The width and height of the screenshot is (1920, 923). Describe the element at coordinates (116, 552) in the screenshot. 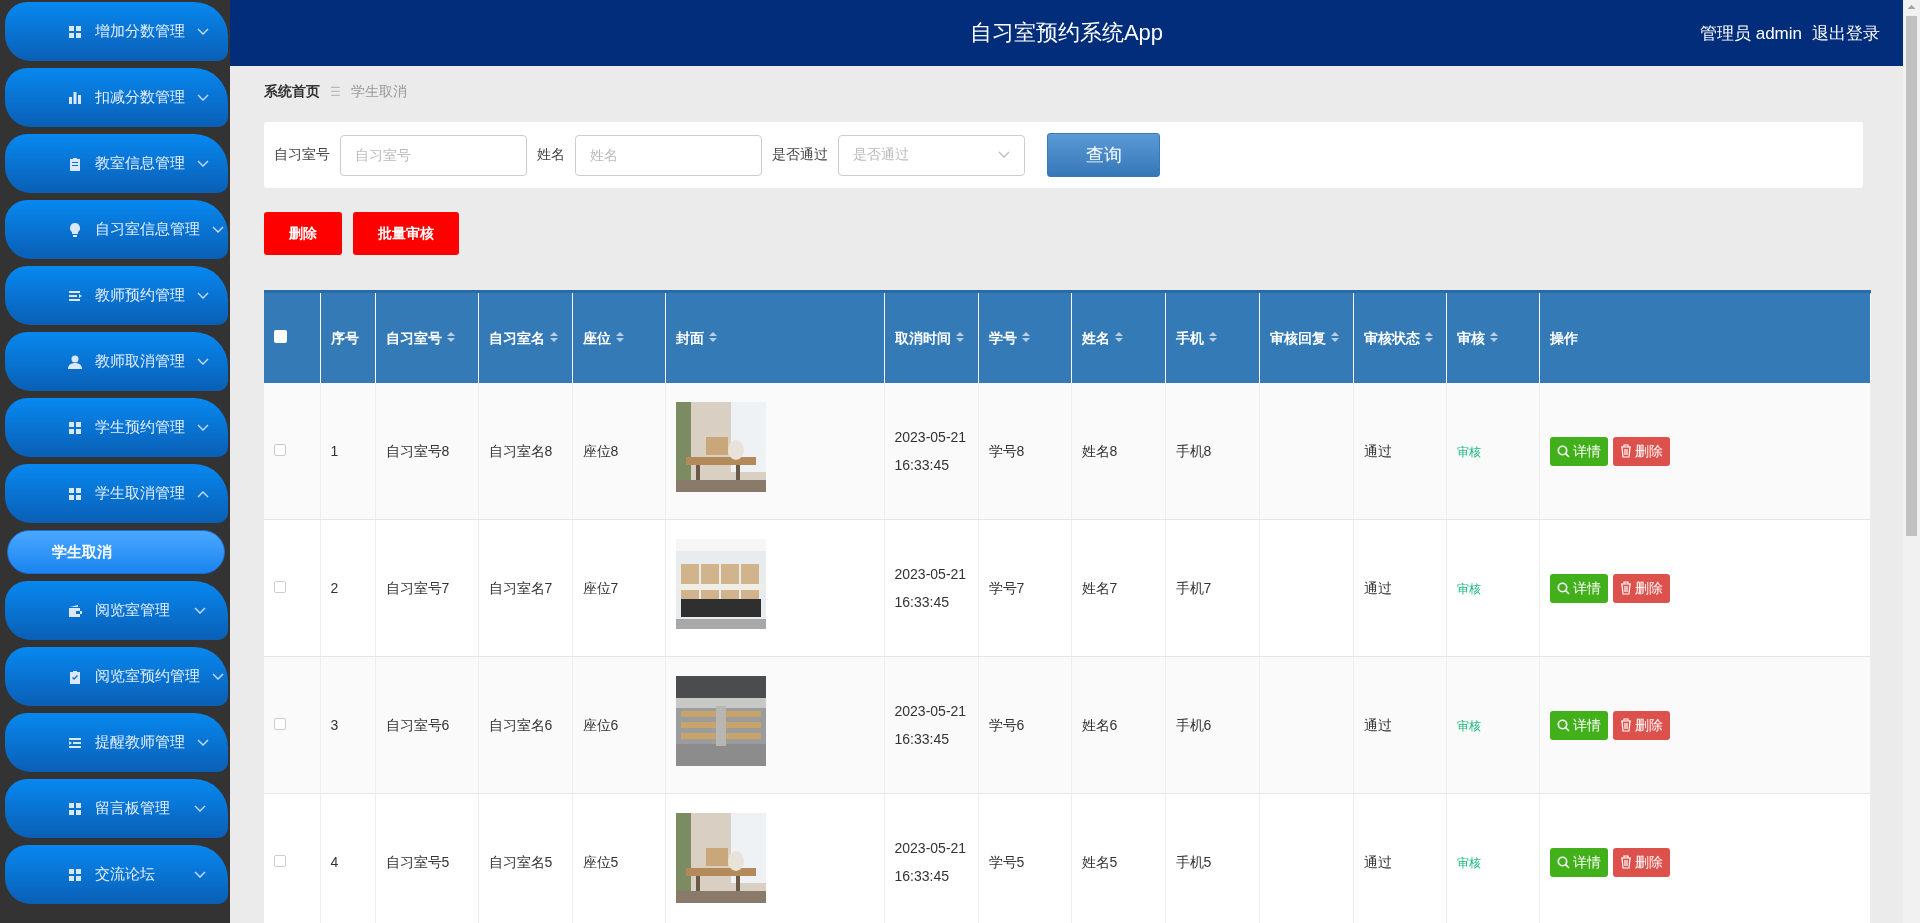

I see `sidebar-submenu-item: 学生取消` at that location.